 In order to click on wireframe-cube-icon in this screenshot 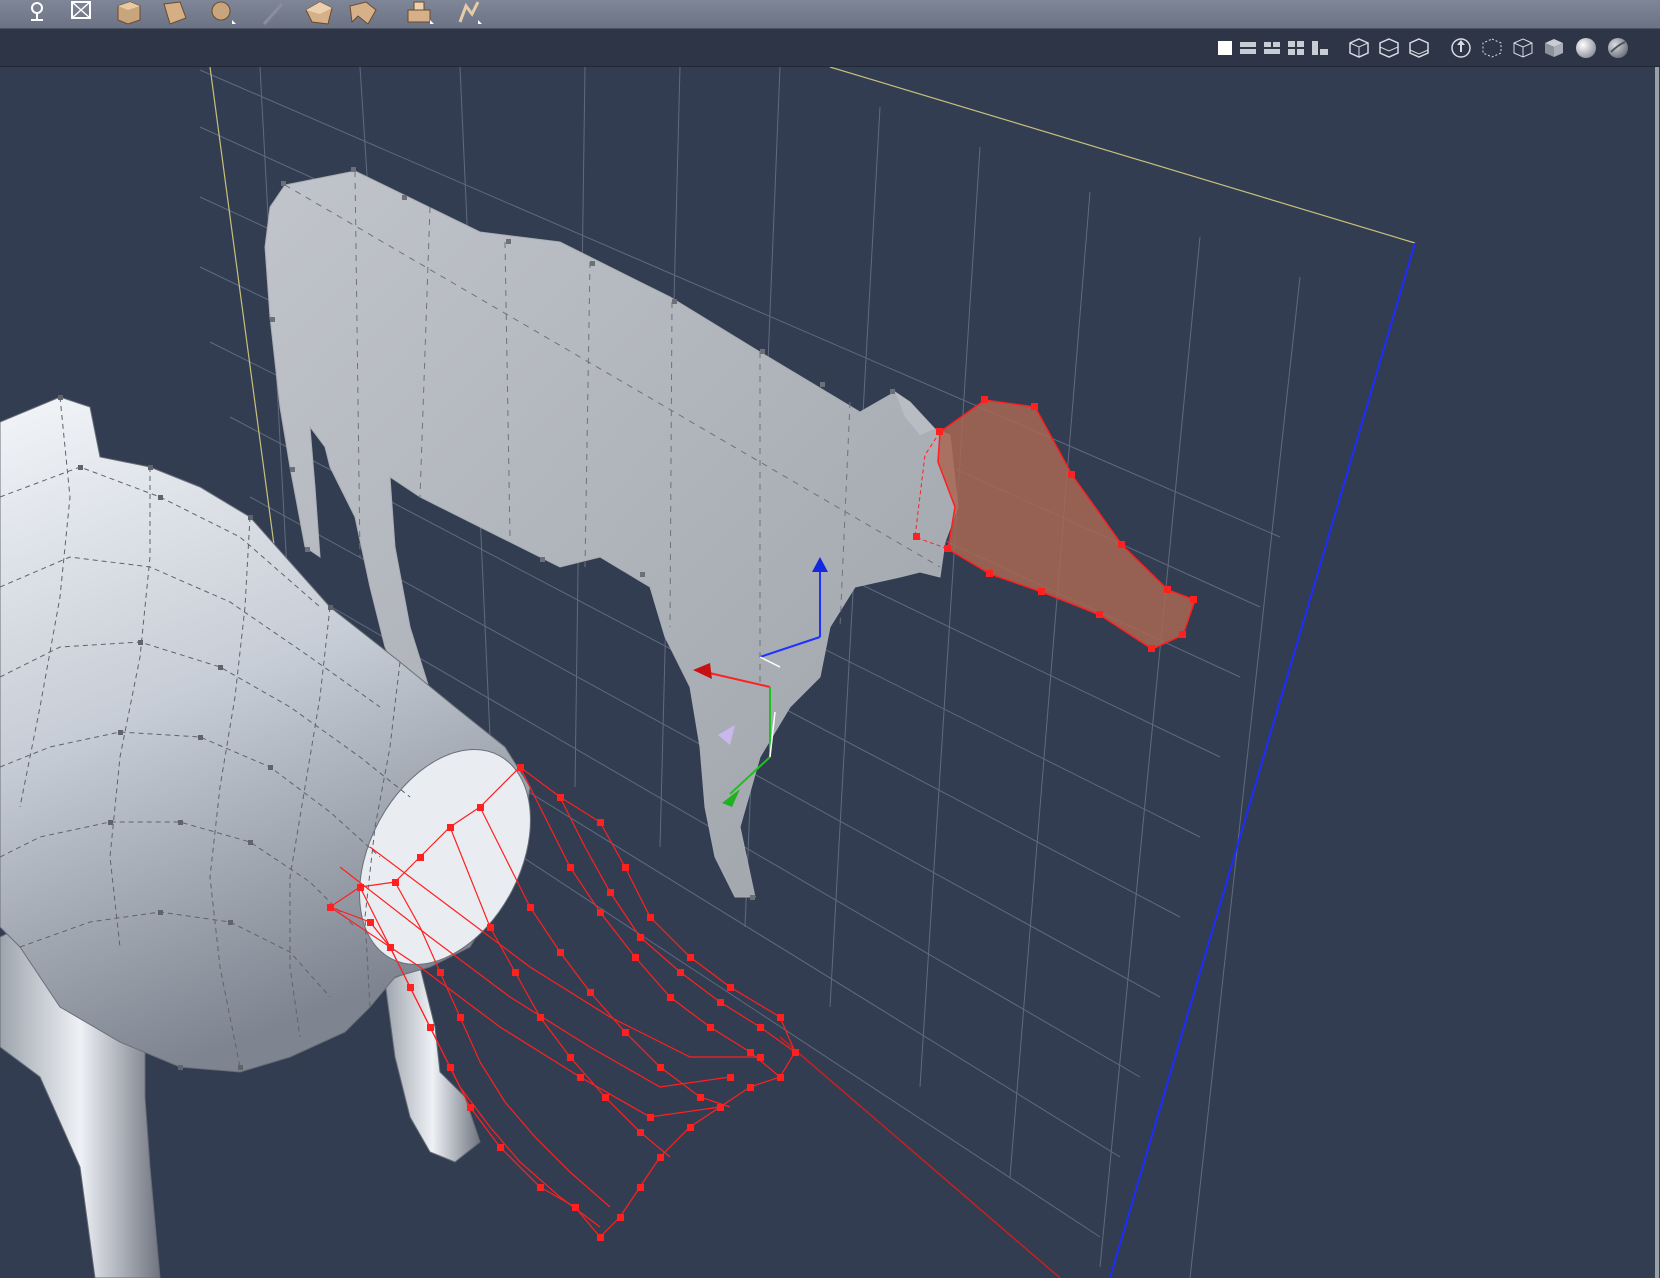, I will do `click(1523, 48)`.